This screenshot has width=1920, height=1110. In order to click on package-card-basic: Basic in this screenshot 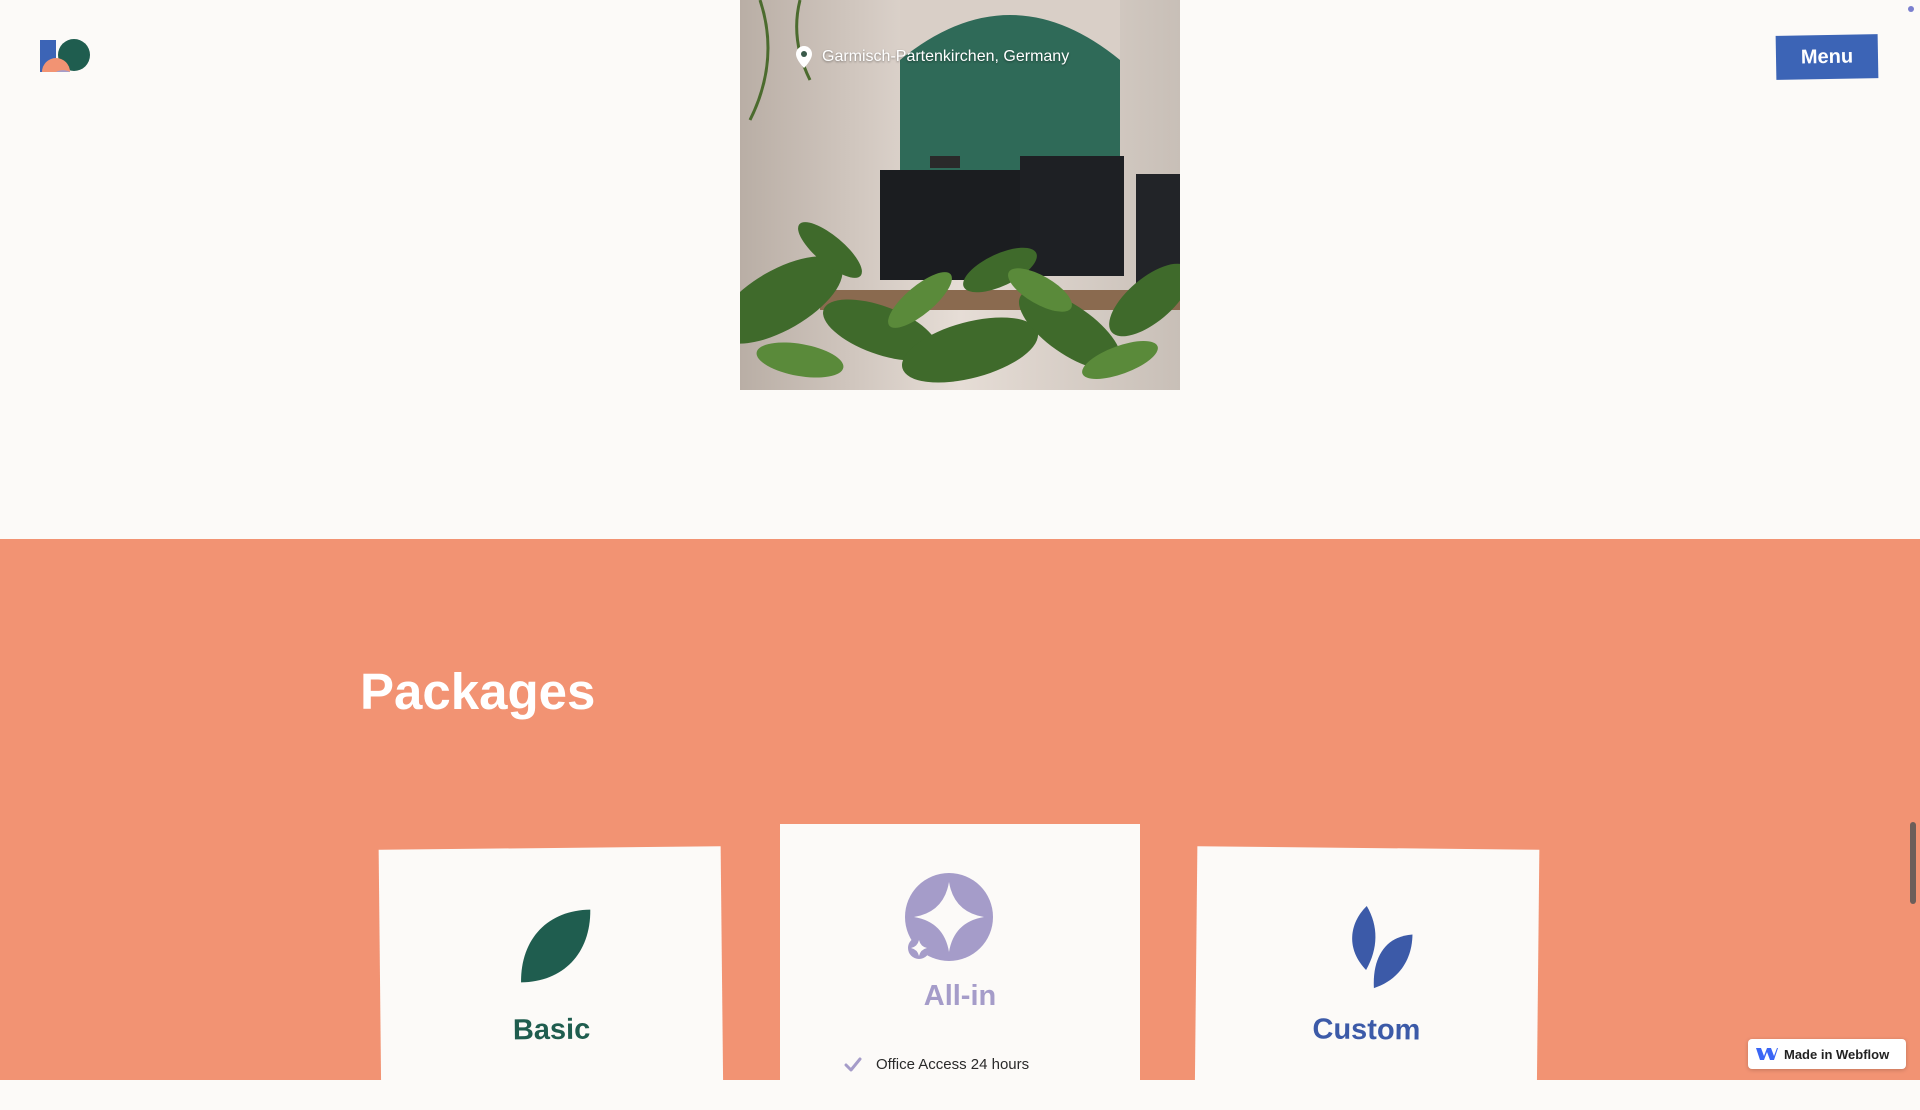, I will do `click(551, 978)`.